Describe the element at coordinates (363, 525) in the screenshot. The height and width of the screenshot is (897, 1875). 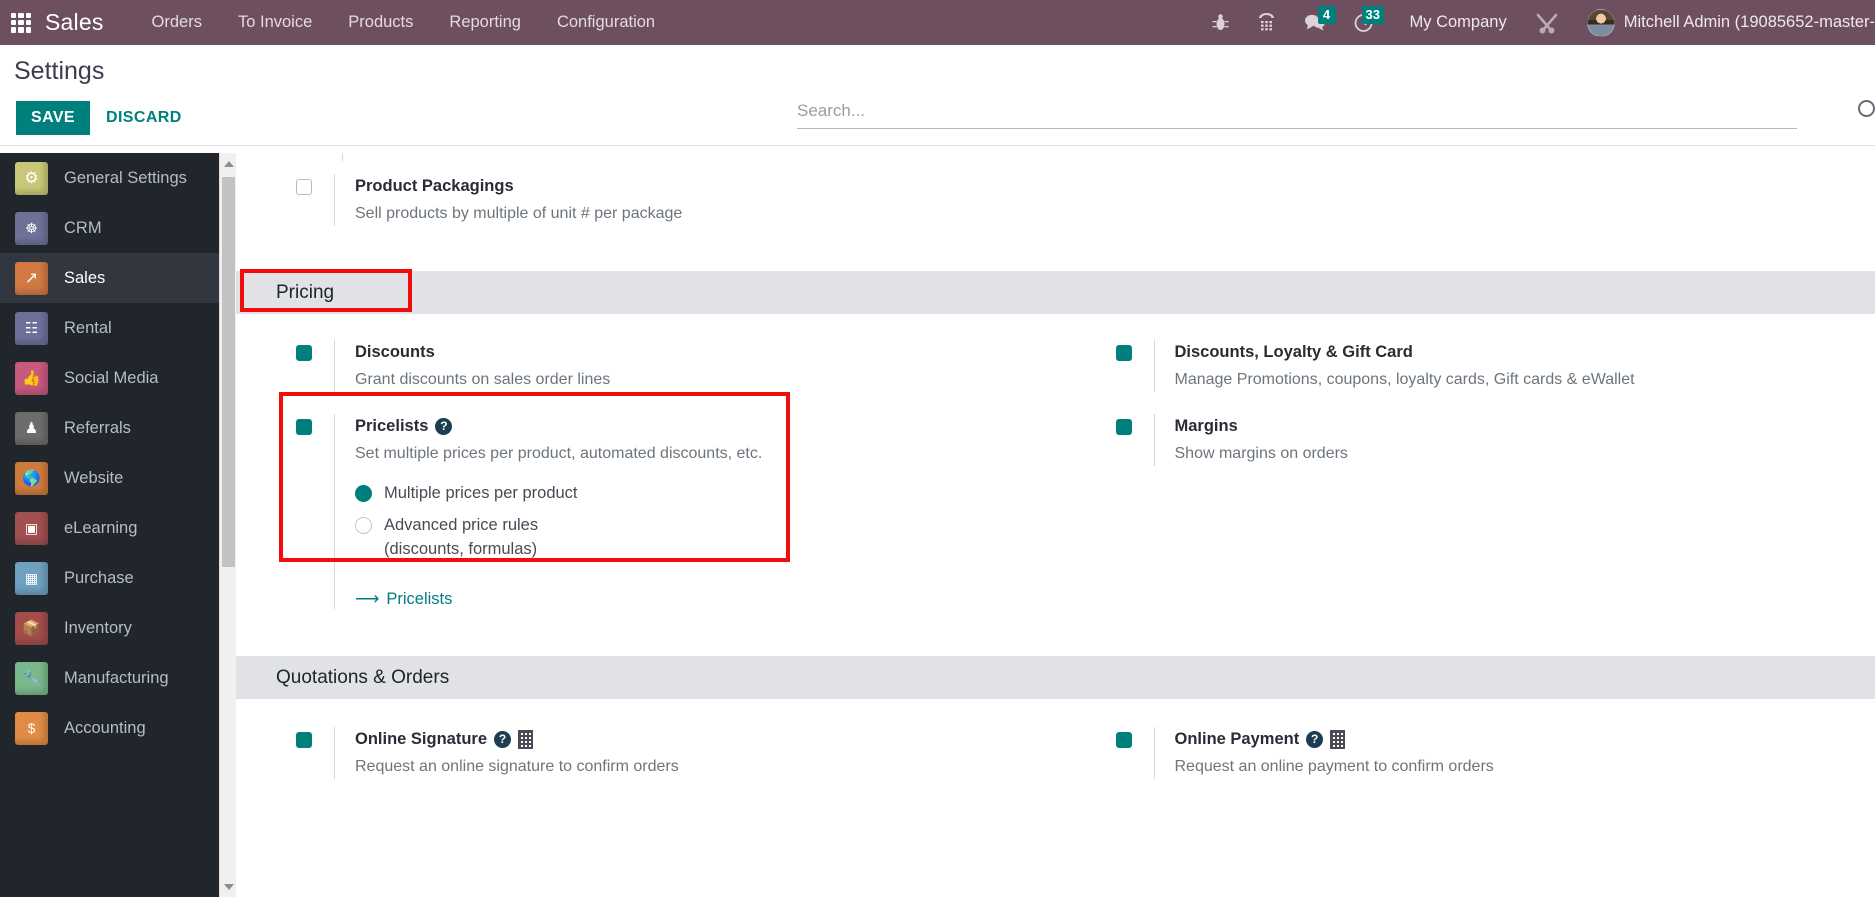
I see `radio-unselected-icon` at that location.